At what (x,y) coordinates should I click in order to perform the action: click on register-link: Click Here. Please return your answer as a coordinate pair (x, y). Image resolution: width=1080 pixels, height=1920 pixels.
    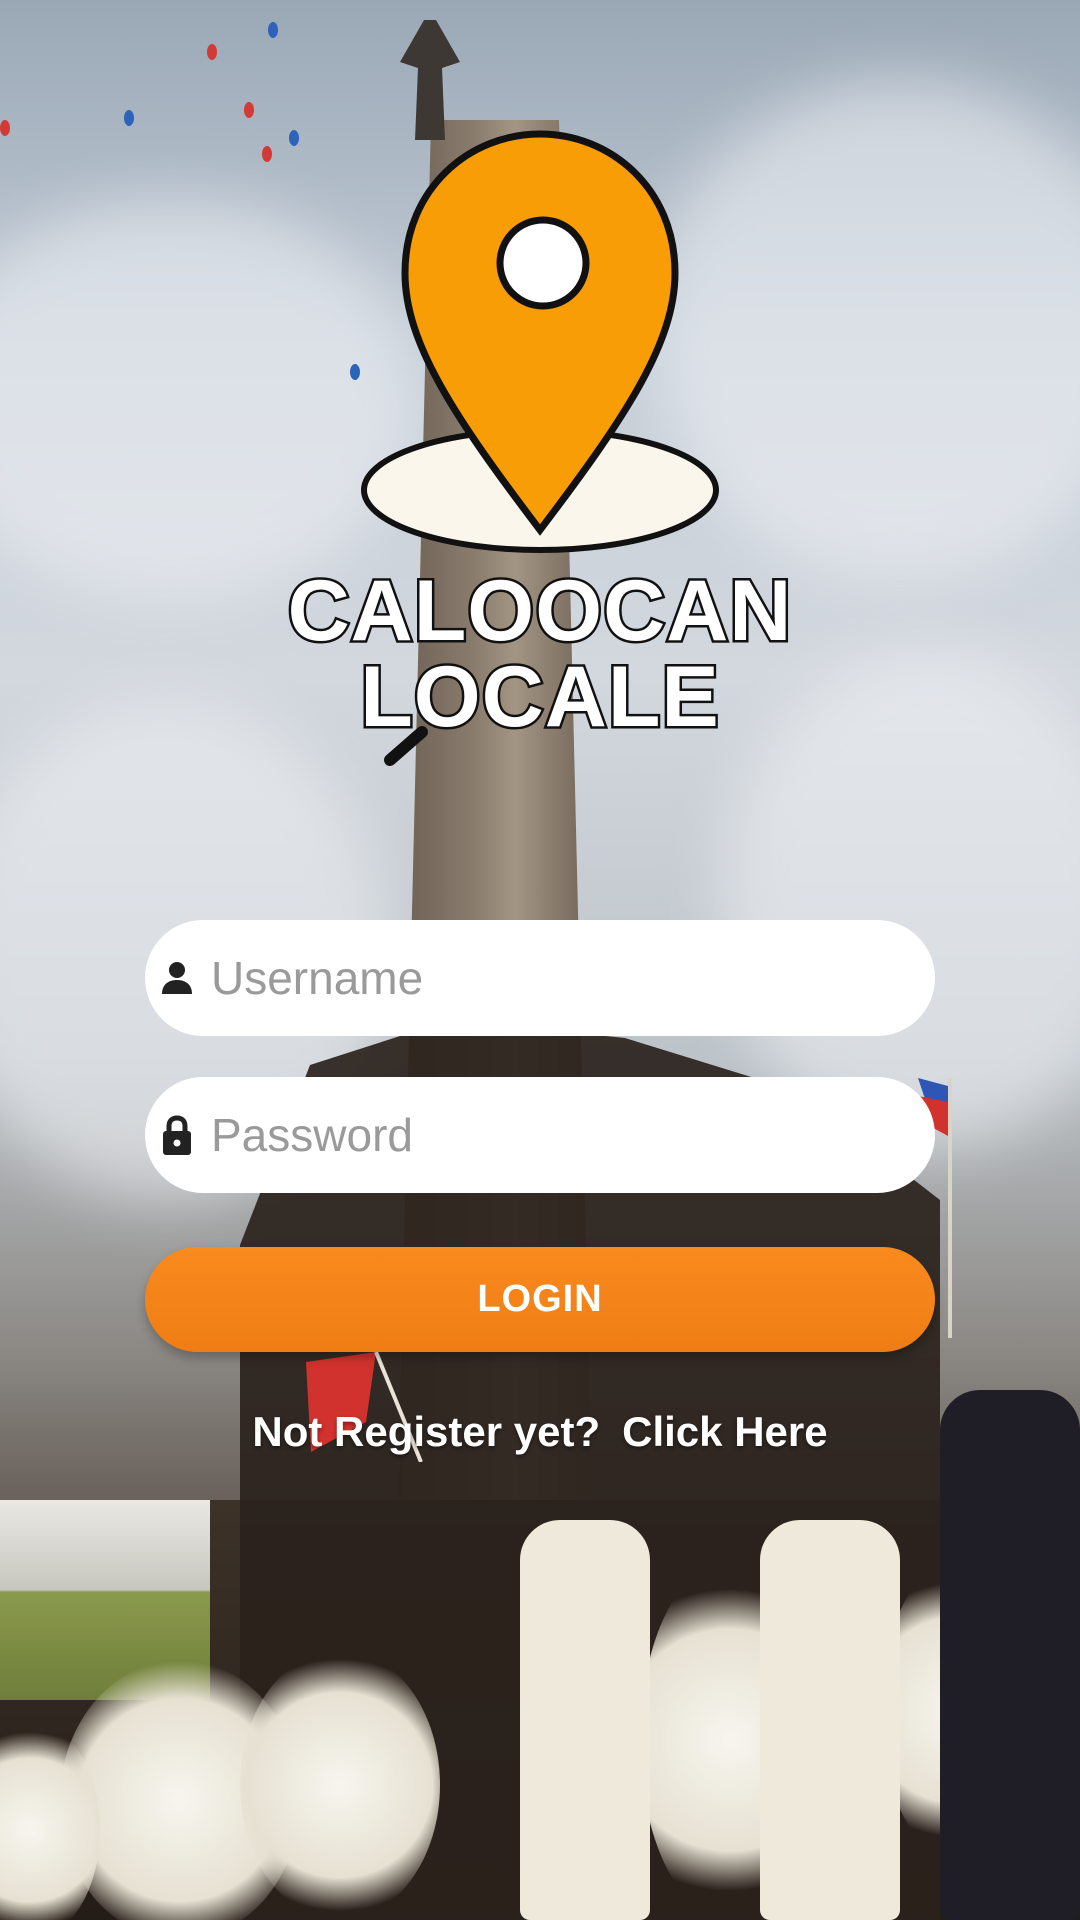
    Looking at the image, I should click on (724, 1432).